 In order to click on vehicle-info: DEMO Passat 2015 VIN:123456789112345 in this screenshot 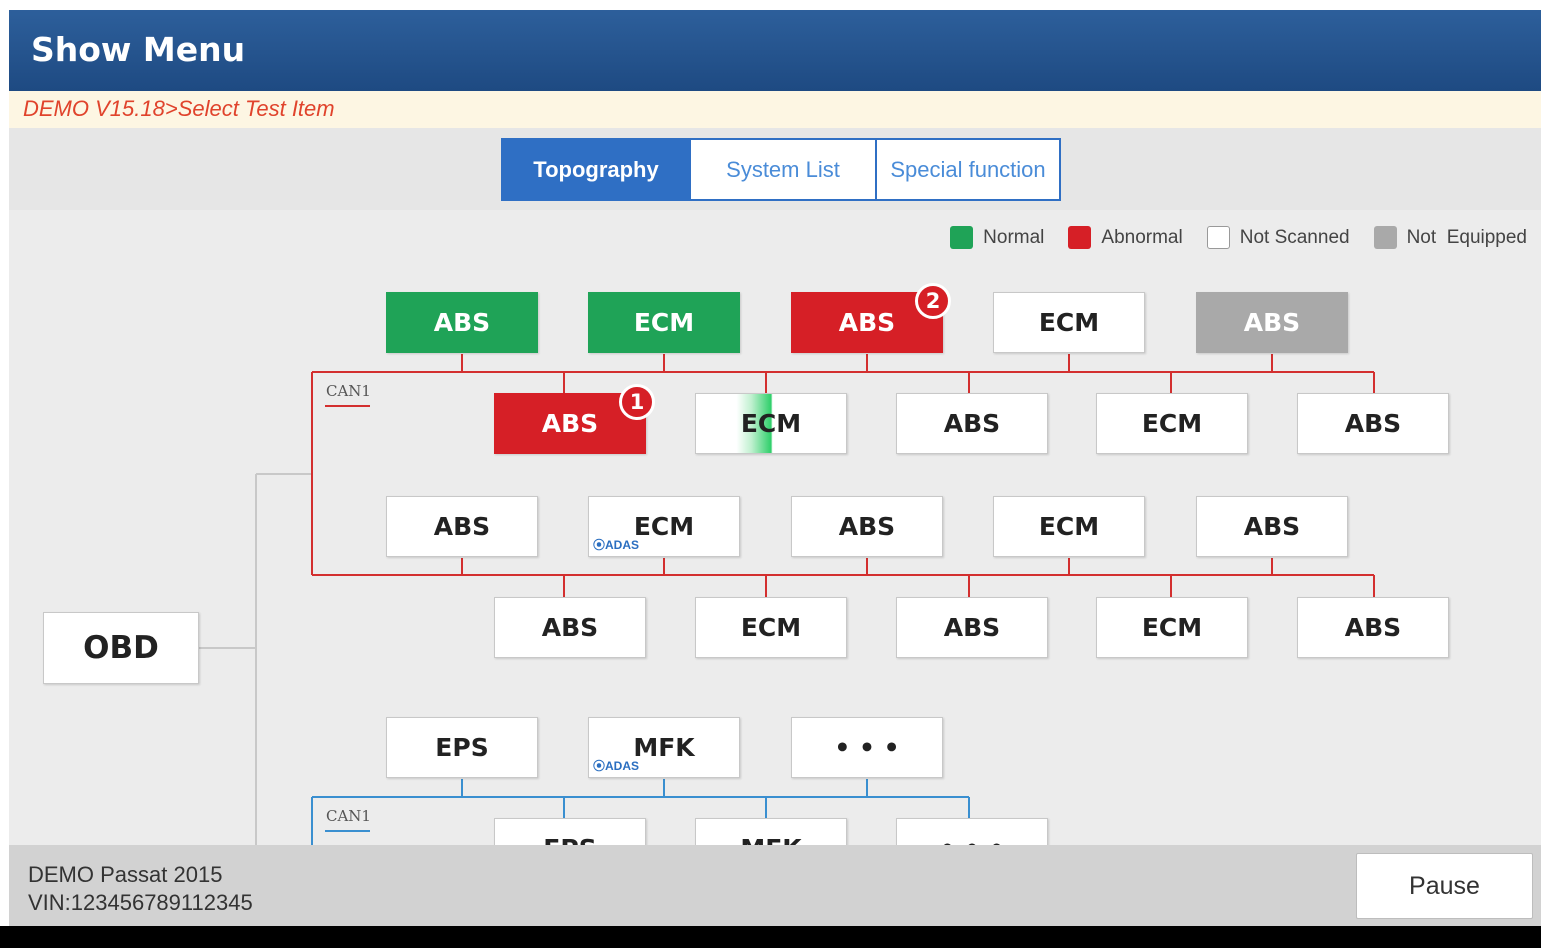, I will do `click(140, 889)`.